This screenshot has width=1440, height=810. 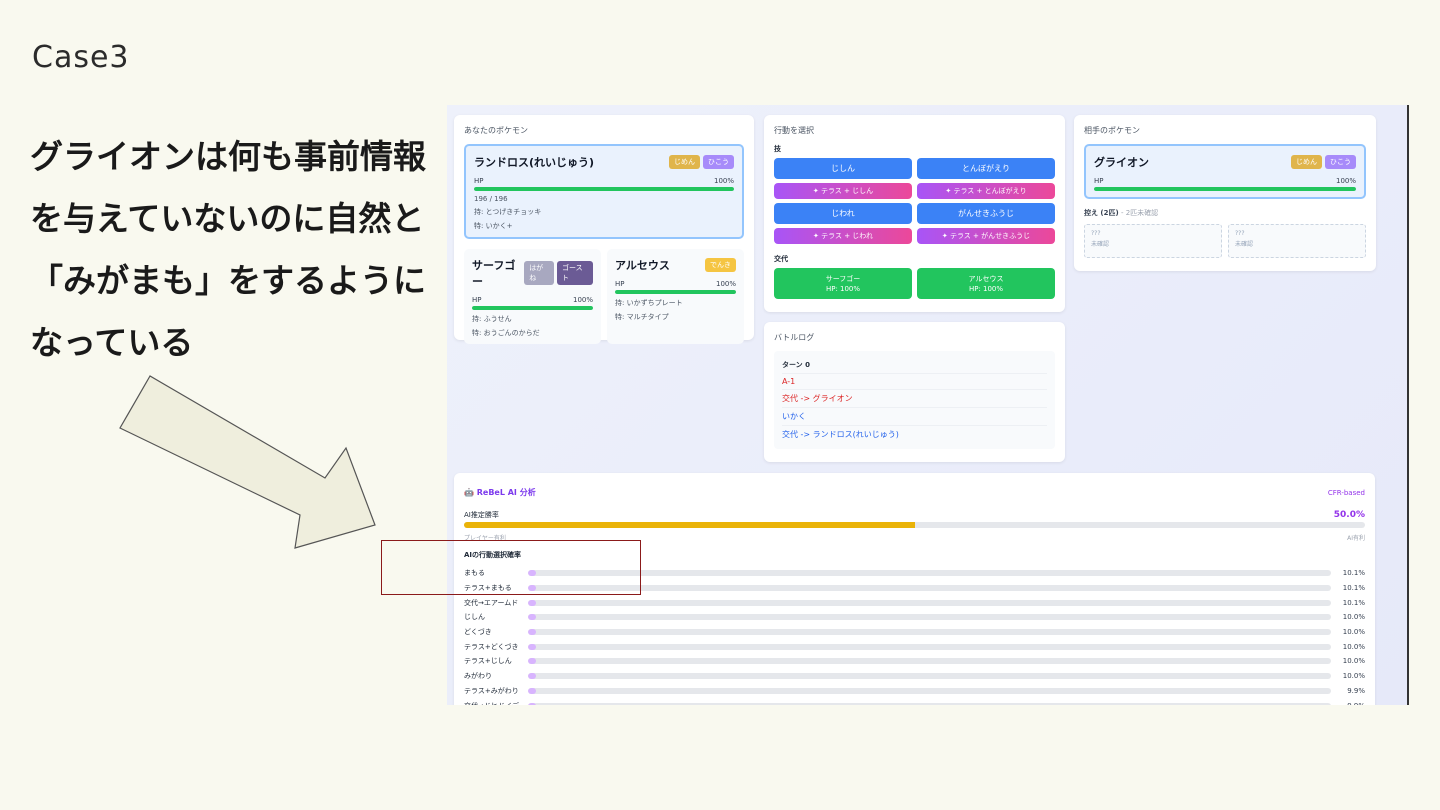 I want to click on winrate-label: AI推定勝率, so click(x=481, y=515).